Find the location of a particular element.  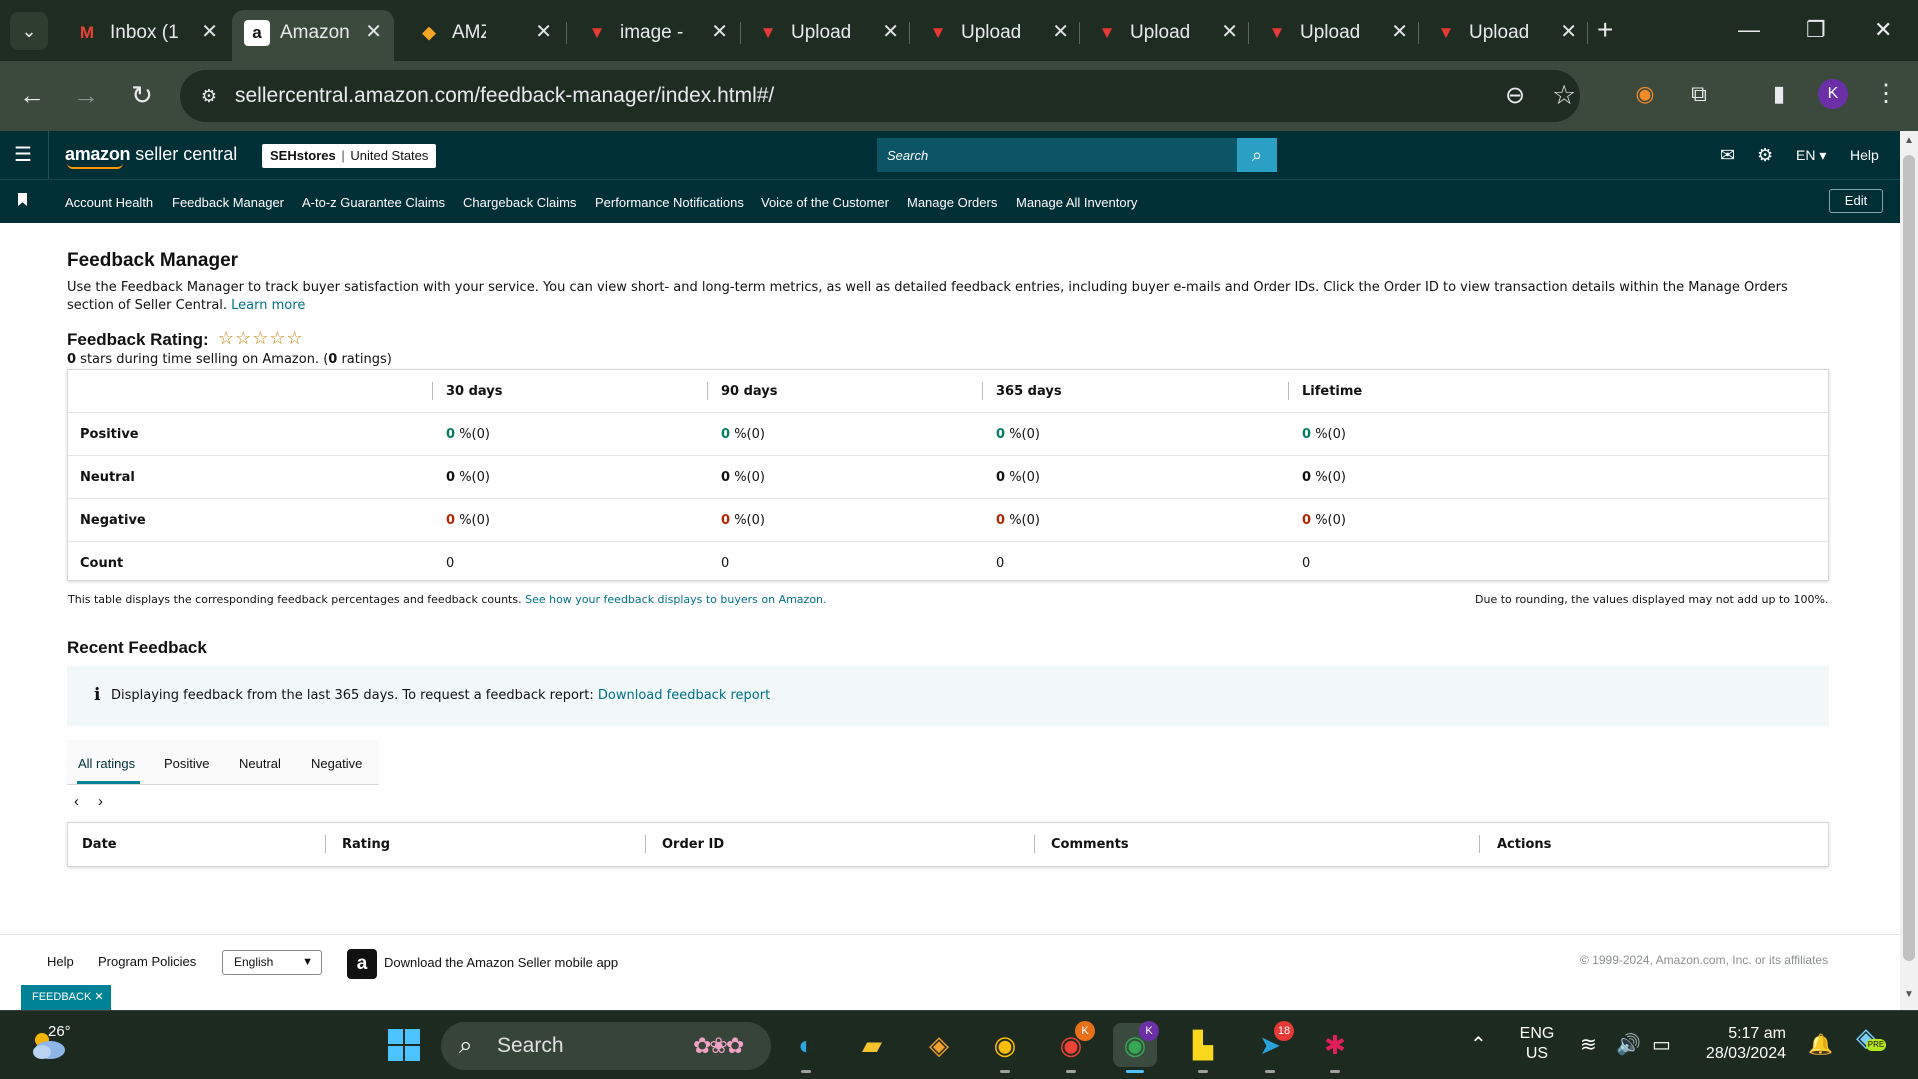

tab-negative: Negative is located at coordinates (336, 764).